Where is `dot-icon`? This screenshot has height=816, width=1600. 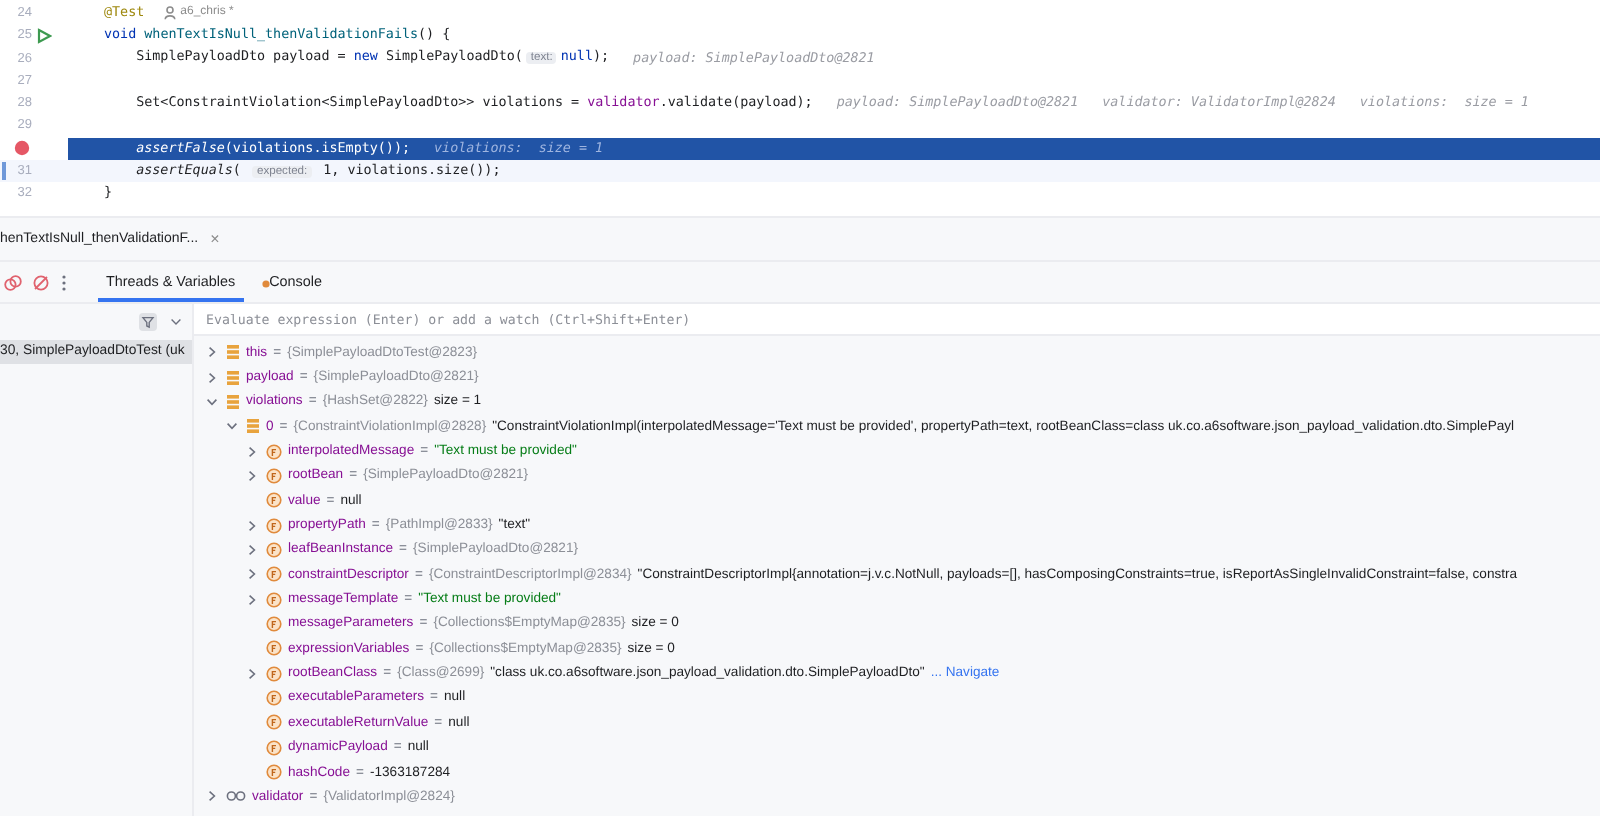 dot-icon is located at coordinates (265, 283).